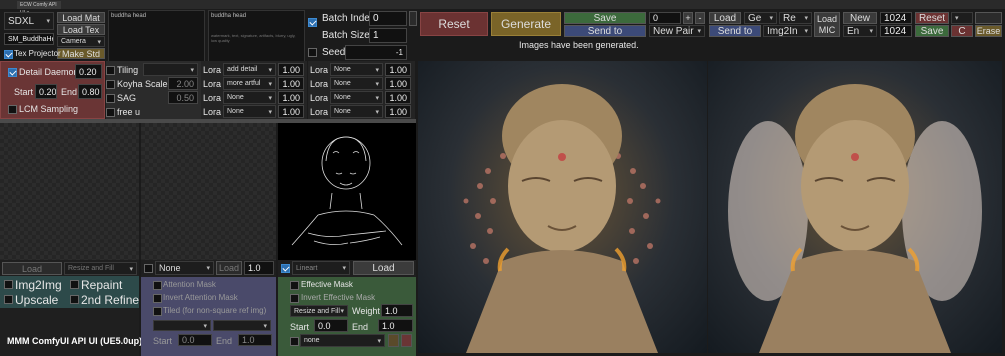  Describe the element at coordinates (110, 70) in the screenshot. I see `tiling-checkbox` at that location.